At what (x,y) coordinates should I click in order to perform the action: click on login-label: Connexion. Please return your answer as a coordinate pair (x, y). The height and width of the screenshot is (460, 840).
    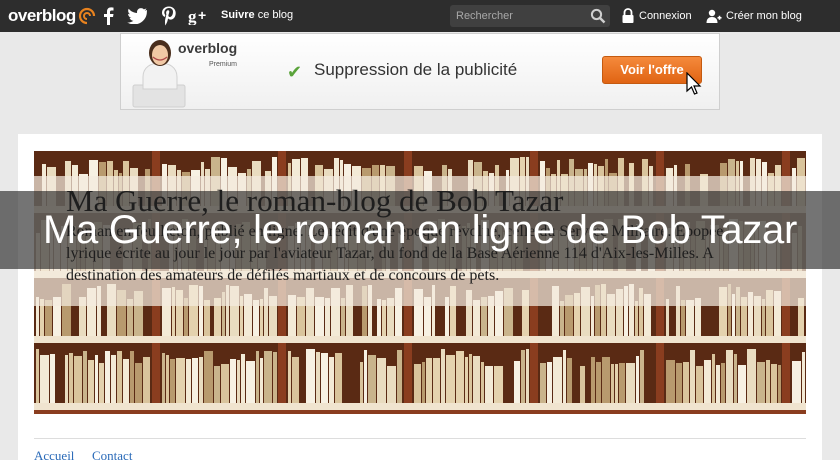
    Looking at the image, I should click on (665, 16).